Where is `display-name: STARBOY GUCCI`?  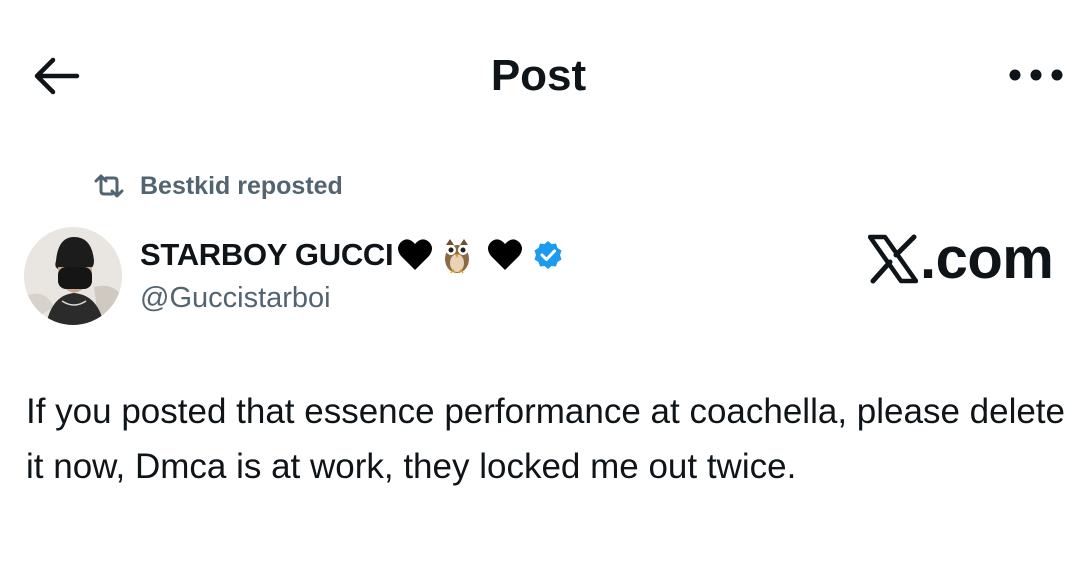 display-name: STARBOY GUCCI is located at coordinates (267, 255).